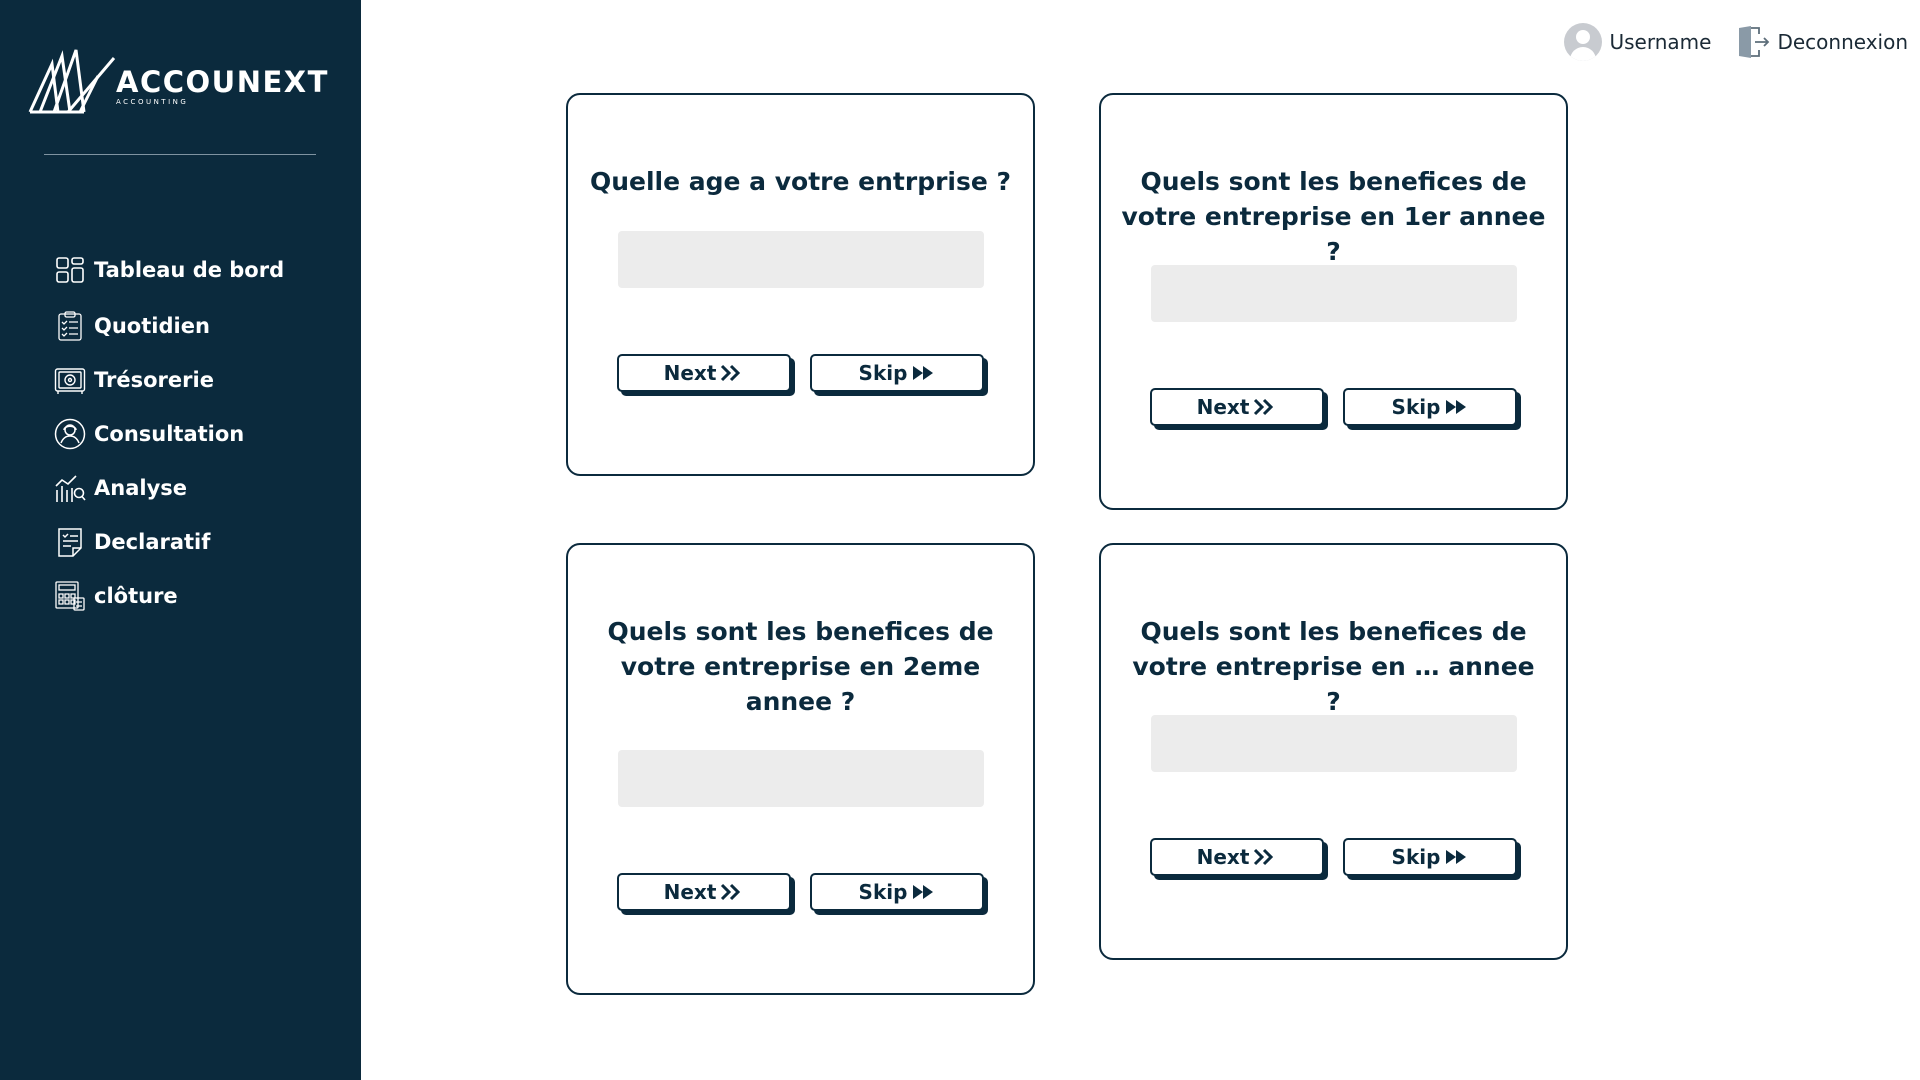 This screenshot has width=1920, height=1080. Describe the element at coordinates (72, 81) in the screenshot. I see `logo-mark-icon` at that location.